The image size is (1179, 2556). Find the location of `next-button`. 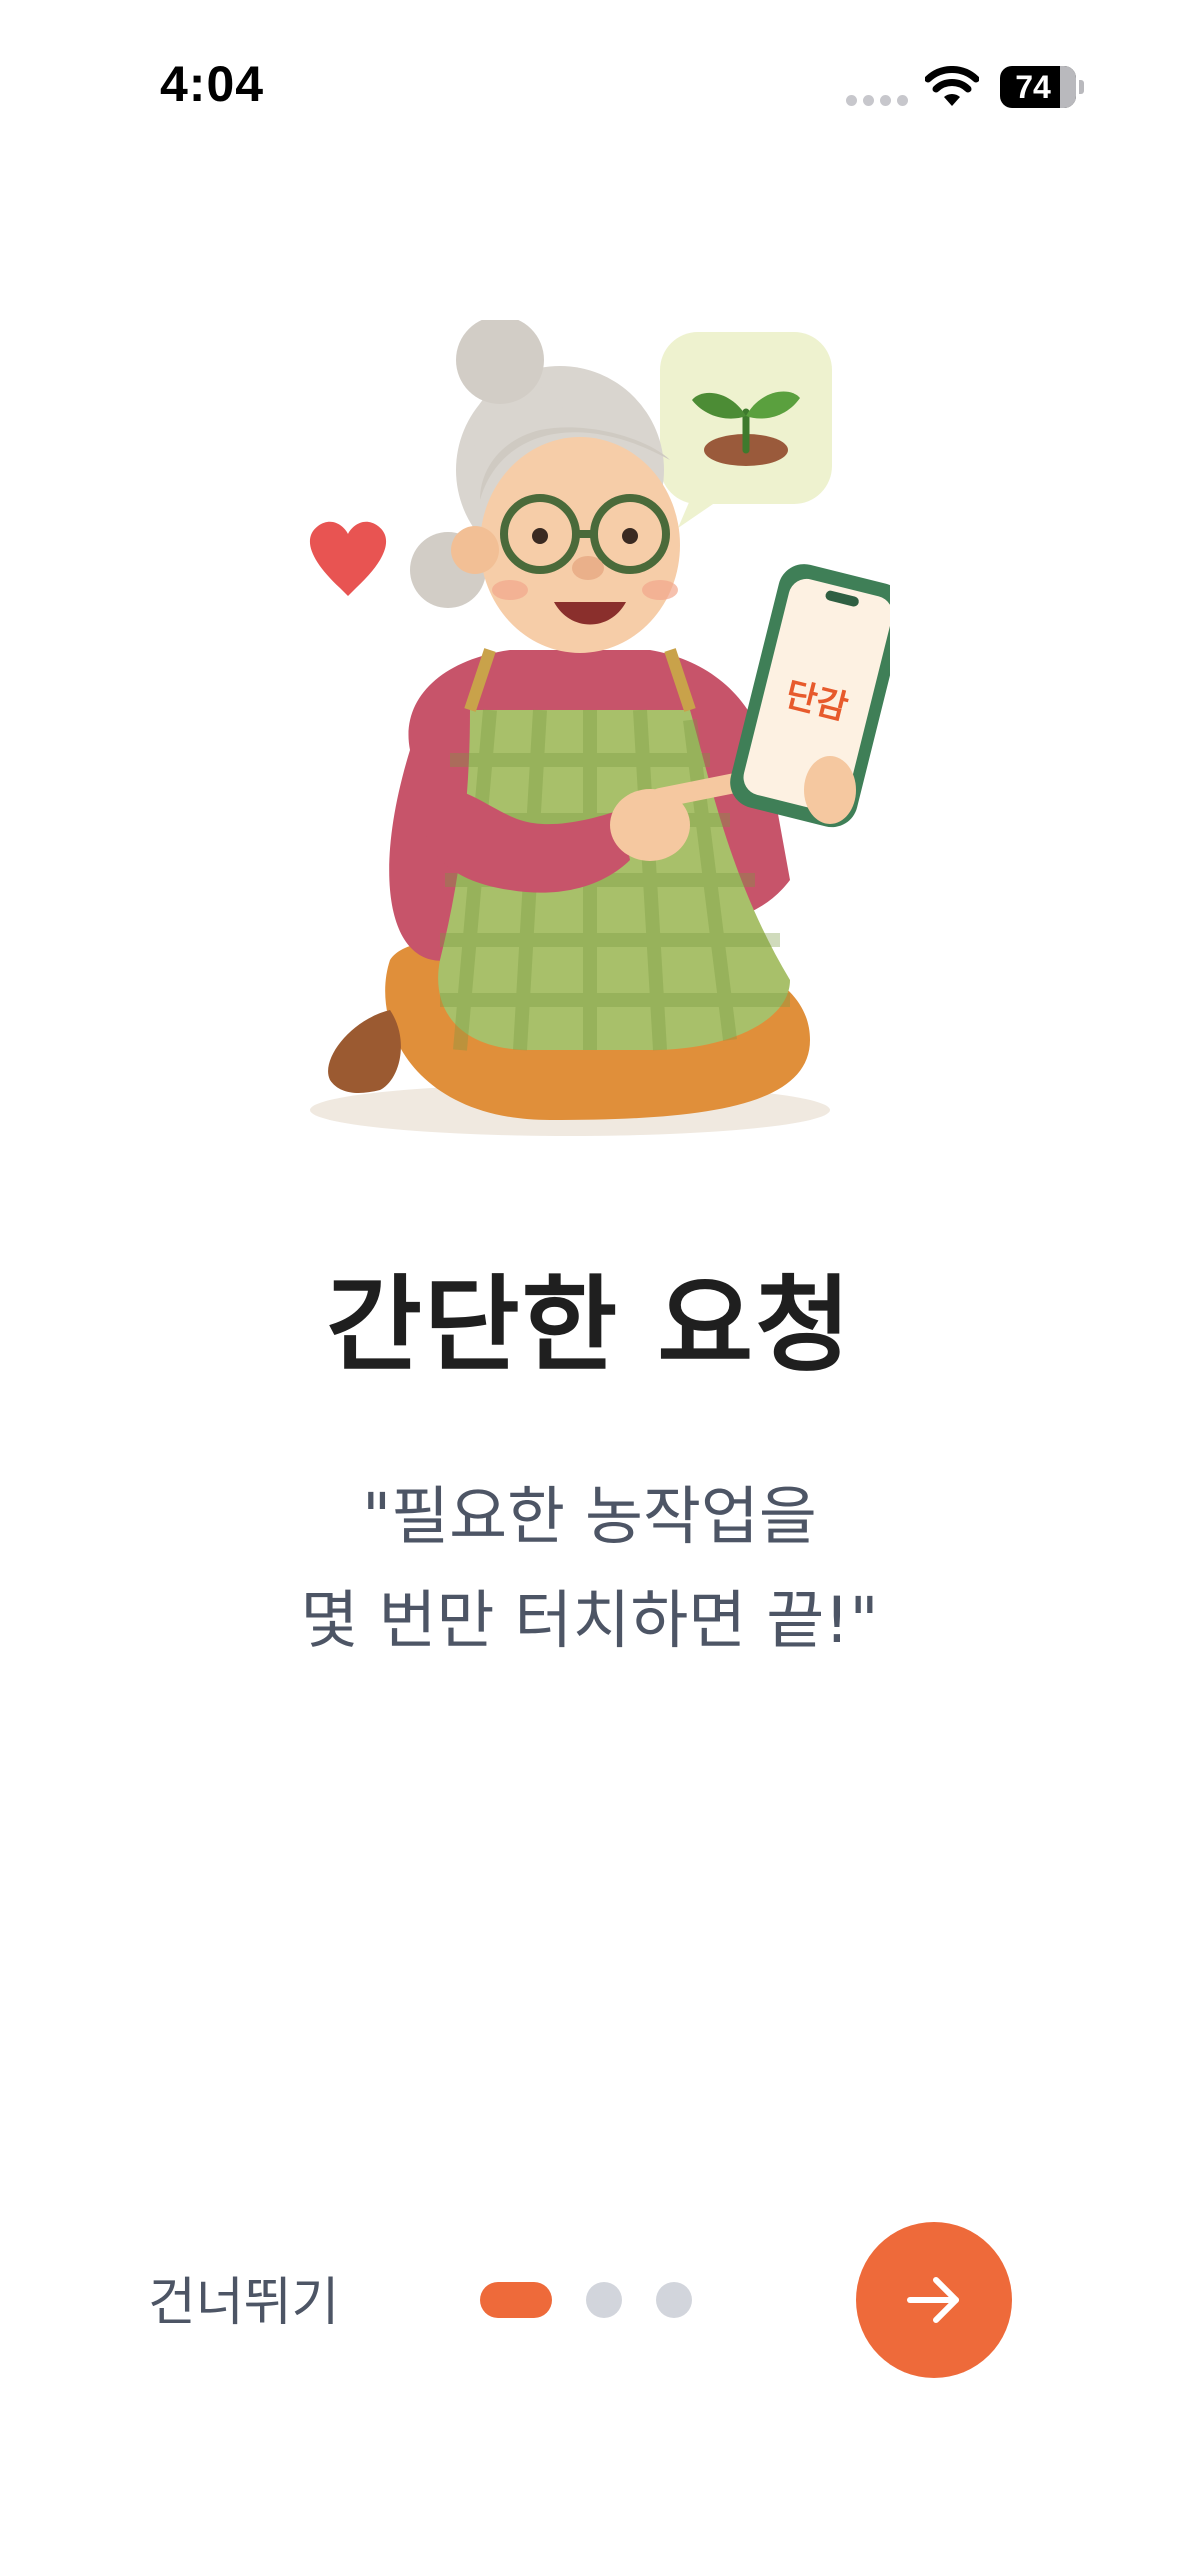

next-button is located at coordinates (934, 2300).